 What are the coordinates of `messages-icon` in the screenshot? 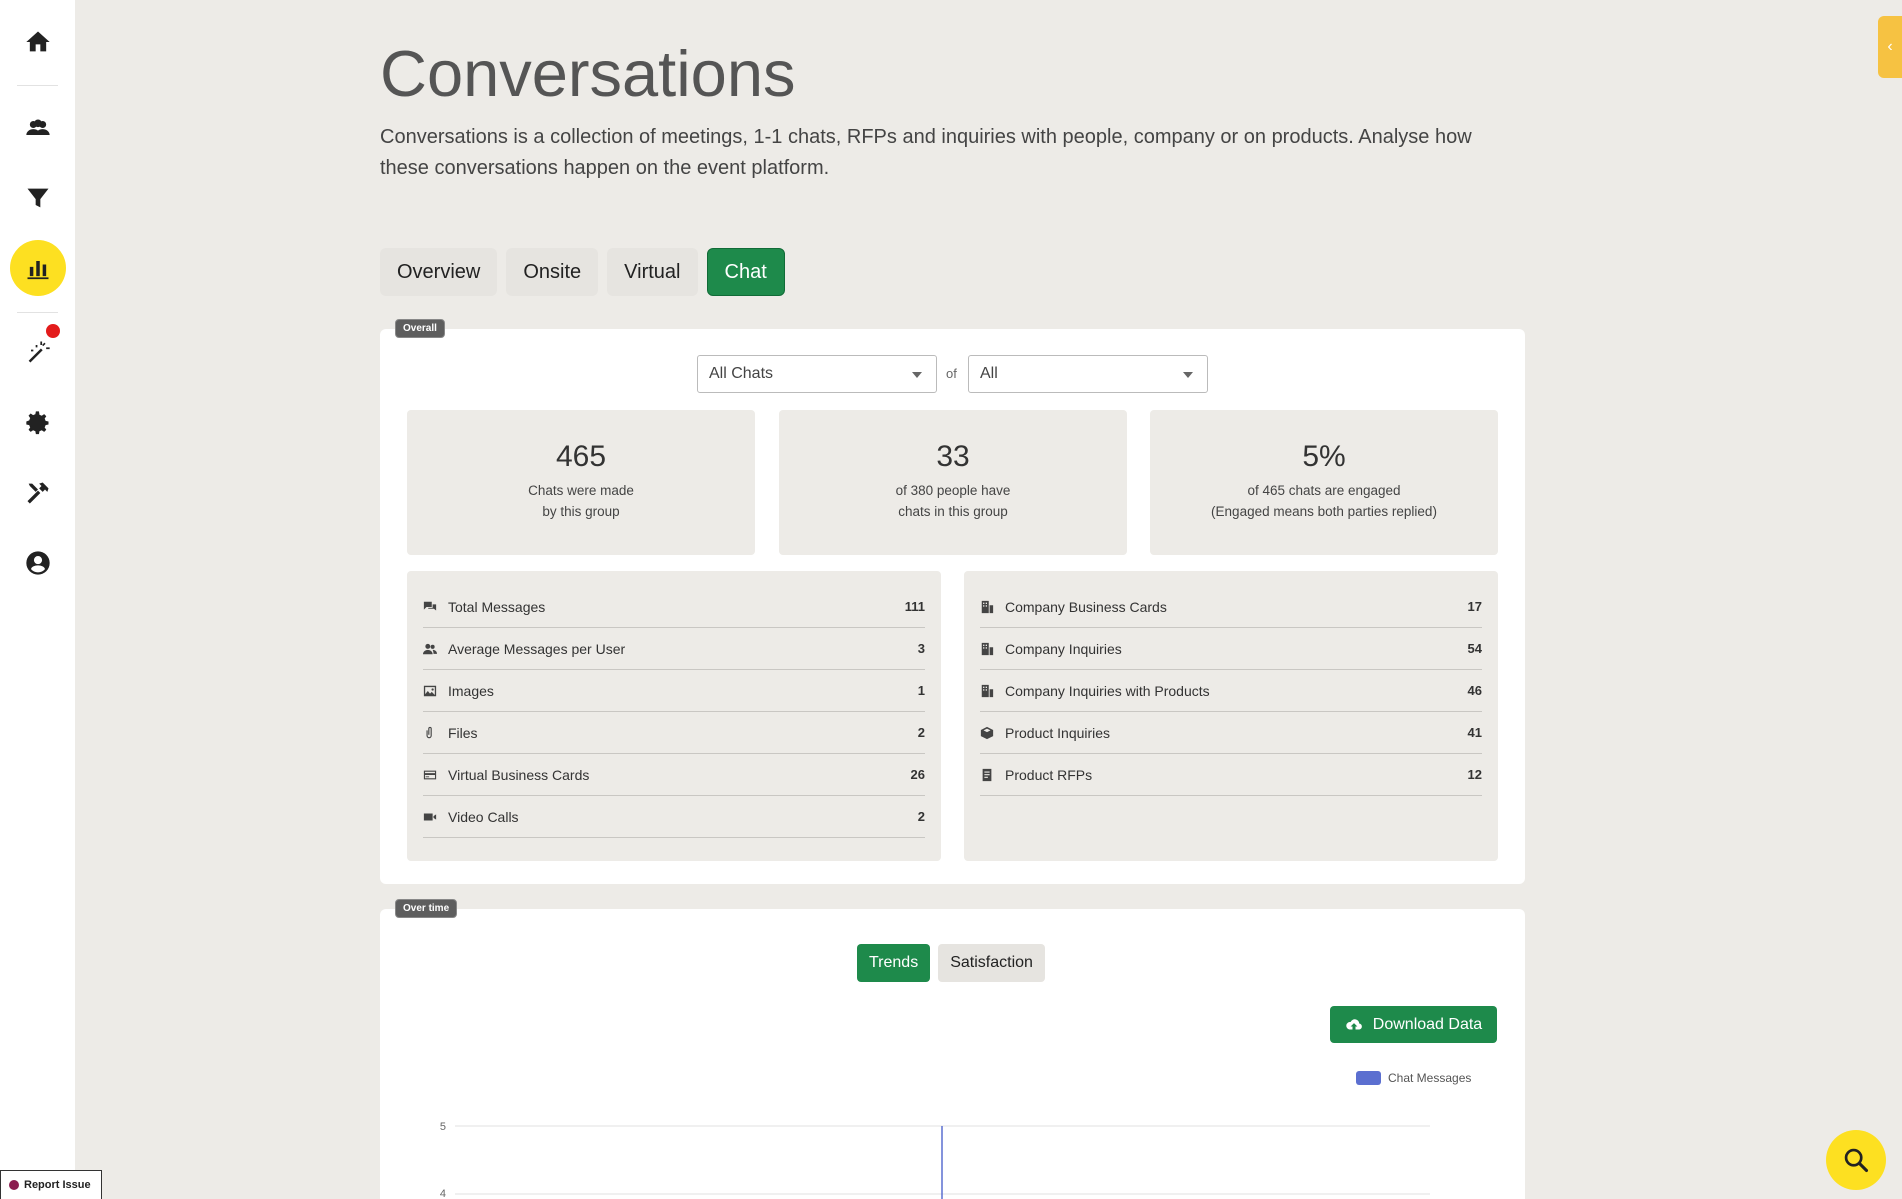 It's located at (430, 605).